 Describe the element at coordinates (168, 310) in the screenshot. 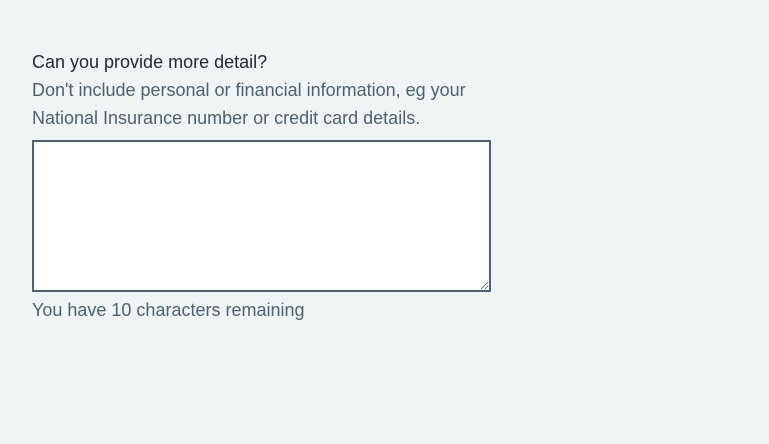

I see `character-count-message: You have 10 characters remaining` at that location.